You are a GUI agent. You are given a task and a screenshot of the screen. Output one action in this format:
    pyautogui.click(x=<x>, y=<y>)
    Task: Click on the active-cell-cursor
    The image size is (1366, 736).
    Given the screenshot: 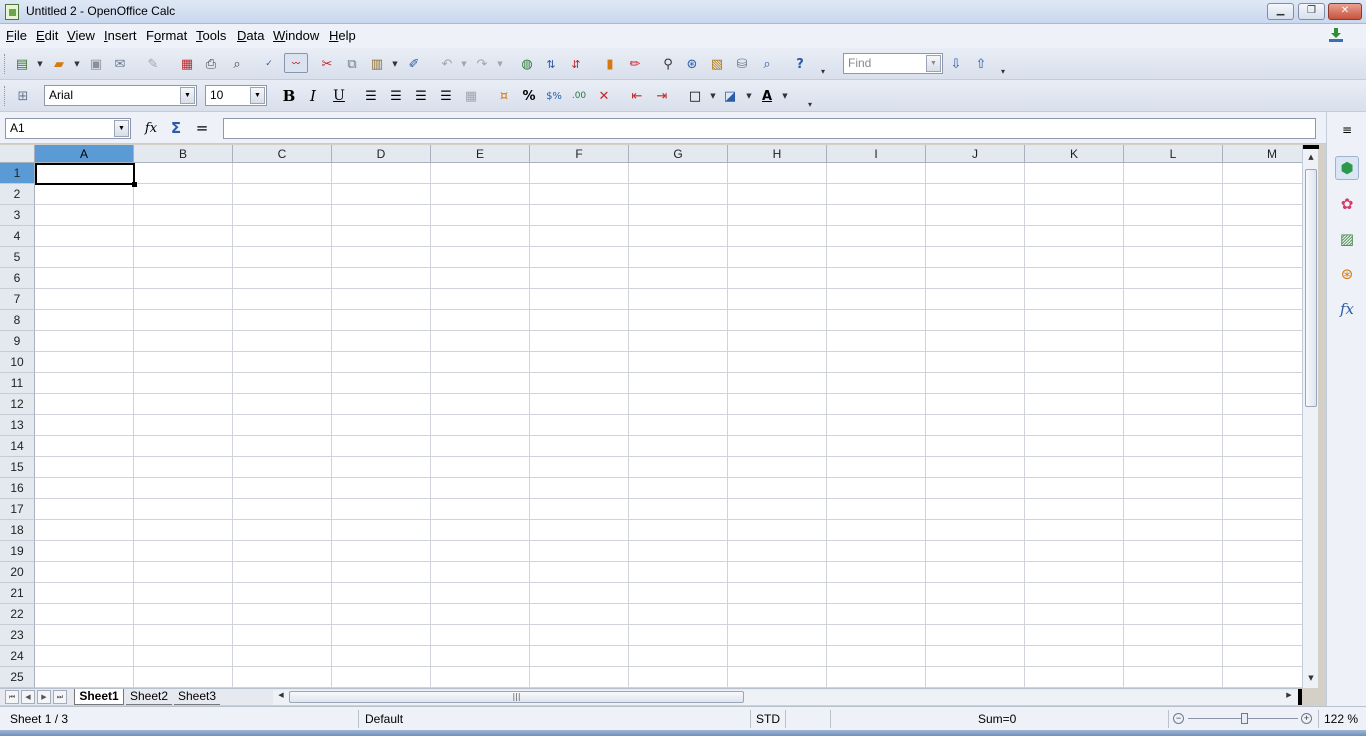 What is the action you would take?
    pyautogui.click(x=86, y=175)
    